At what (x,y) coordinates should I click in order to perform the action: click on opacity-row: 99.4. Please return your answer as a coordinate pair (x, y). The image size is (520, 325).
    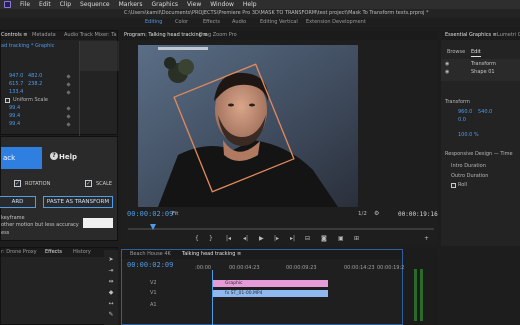
    Looking at the image, I should click on (60, 116).